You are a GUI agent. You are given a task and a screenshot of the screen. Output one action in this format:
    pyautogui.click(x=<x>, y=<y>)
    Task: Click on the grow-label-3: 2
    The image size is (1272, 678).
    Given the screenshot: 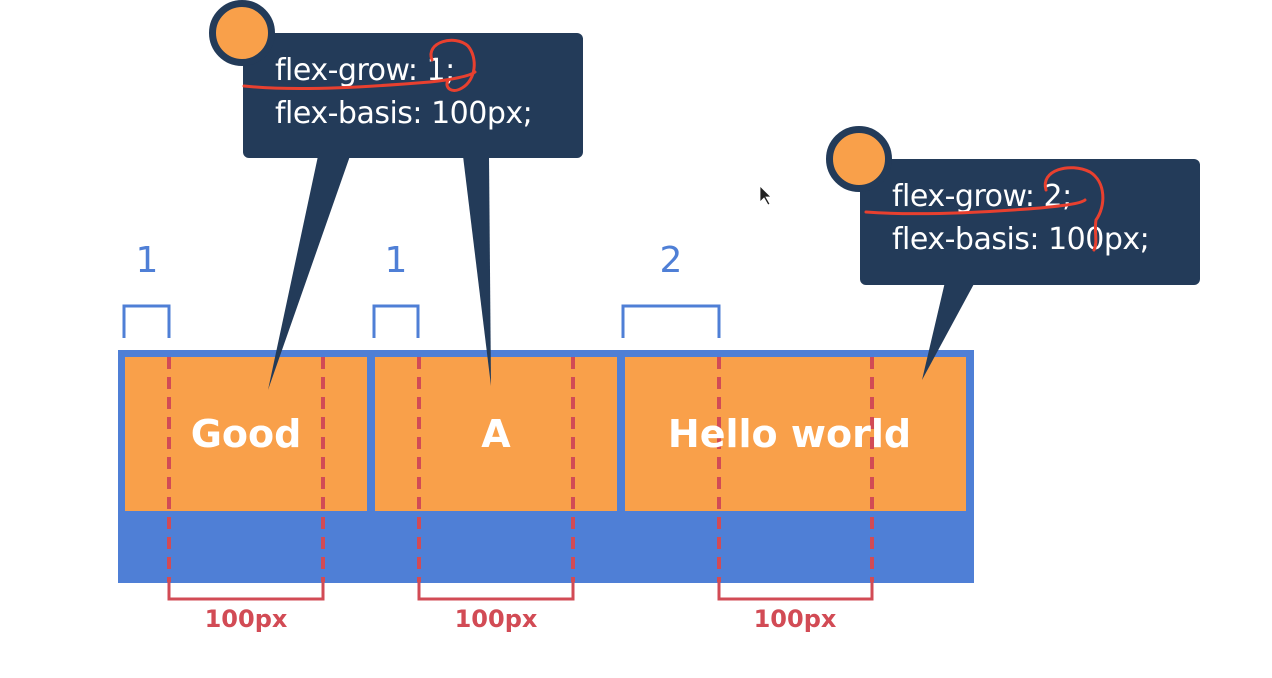 What is the action you would take?
    pyautogui.click(x=671, y=260)
    